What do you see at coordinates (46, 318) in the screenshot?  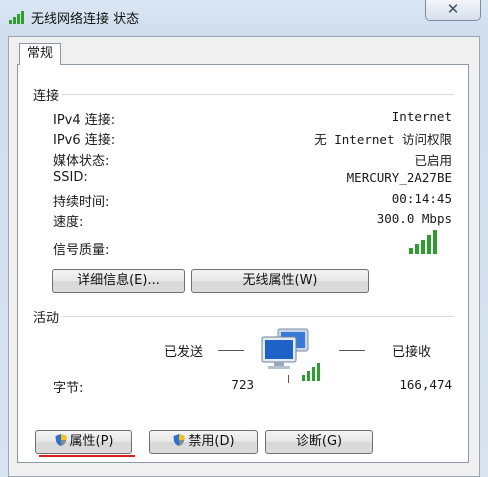 I see `activity-section-title: 活动` at bounding box center [46, 318].